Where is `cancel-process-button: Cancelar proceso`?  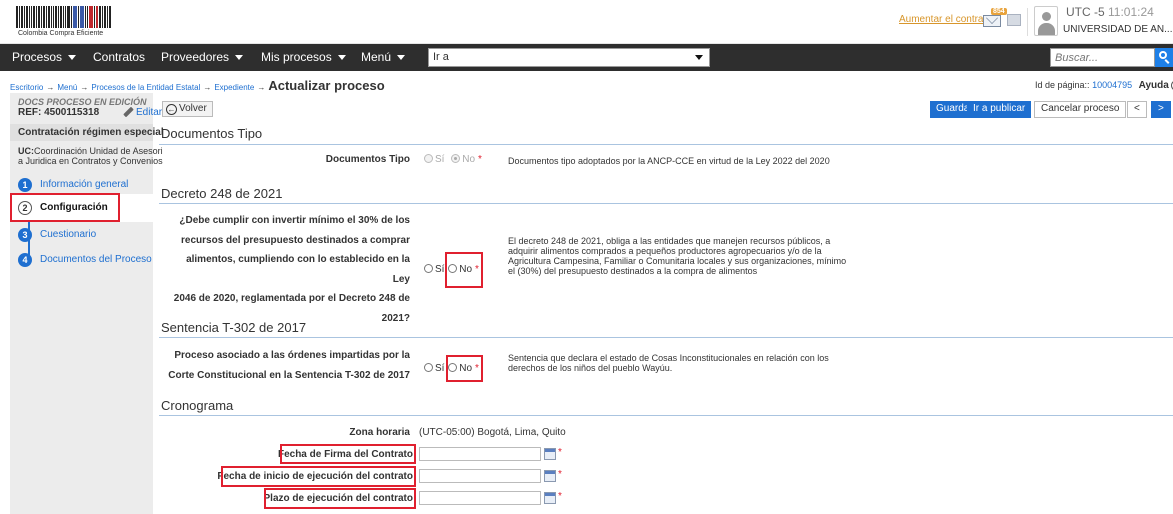 cancel-process-button: Cancelar proceso is located at coordinates (1080, 109).